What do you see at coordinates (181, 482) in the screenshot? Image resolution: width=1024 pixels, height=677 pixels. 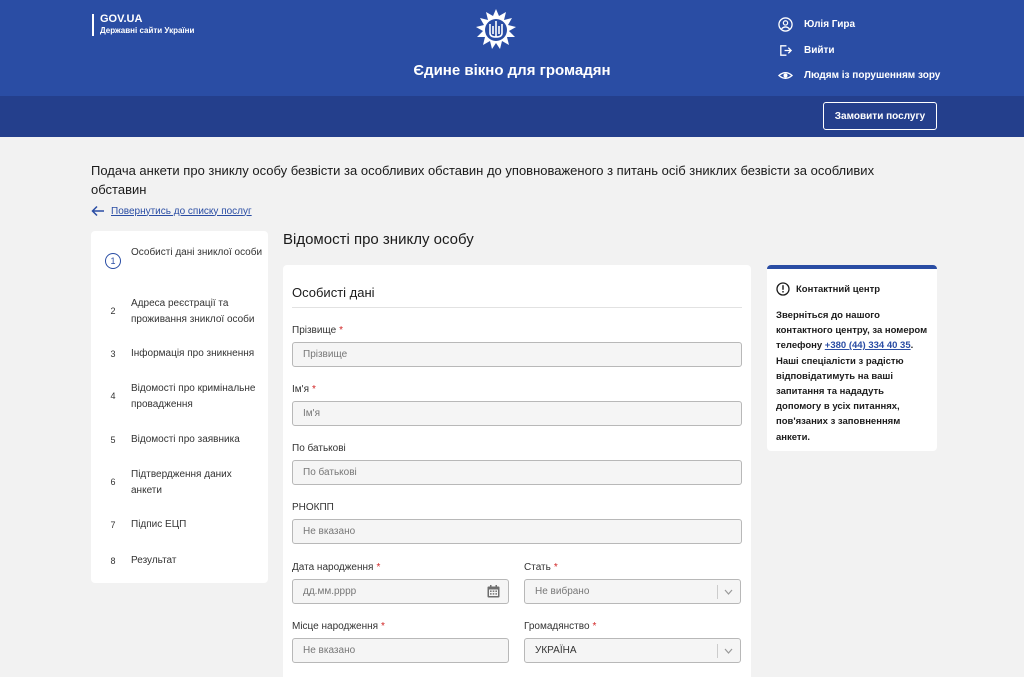 I see `step-label: Підтвердження даних анкети` at bounding box center [181, 482].